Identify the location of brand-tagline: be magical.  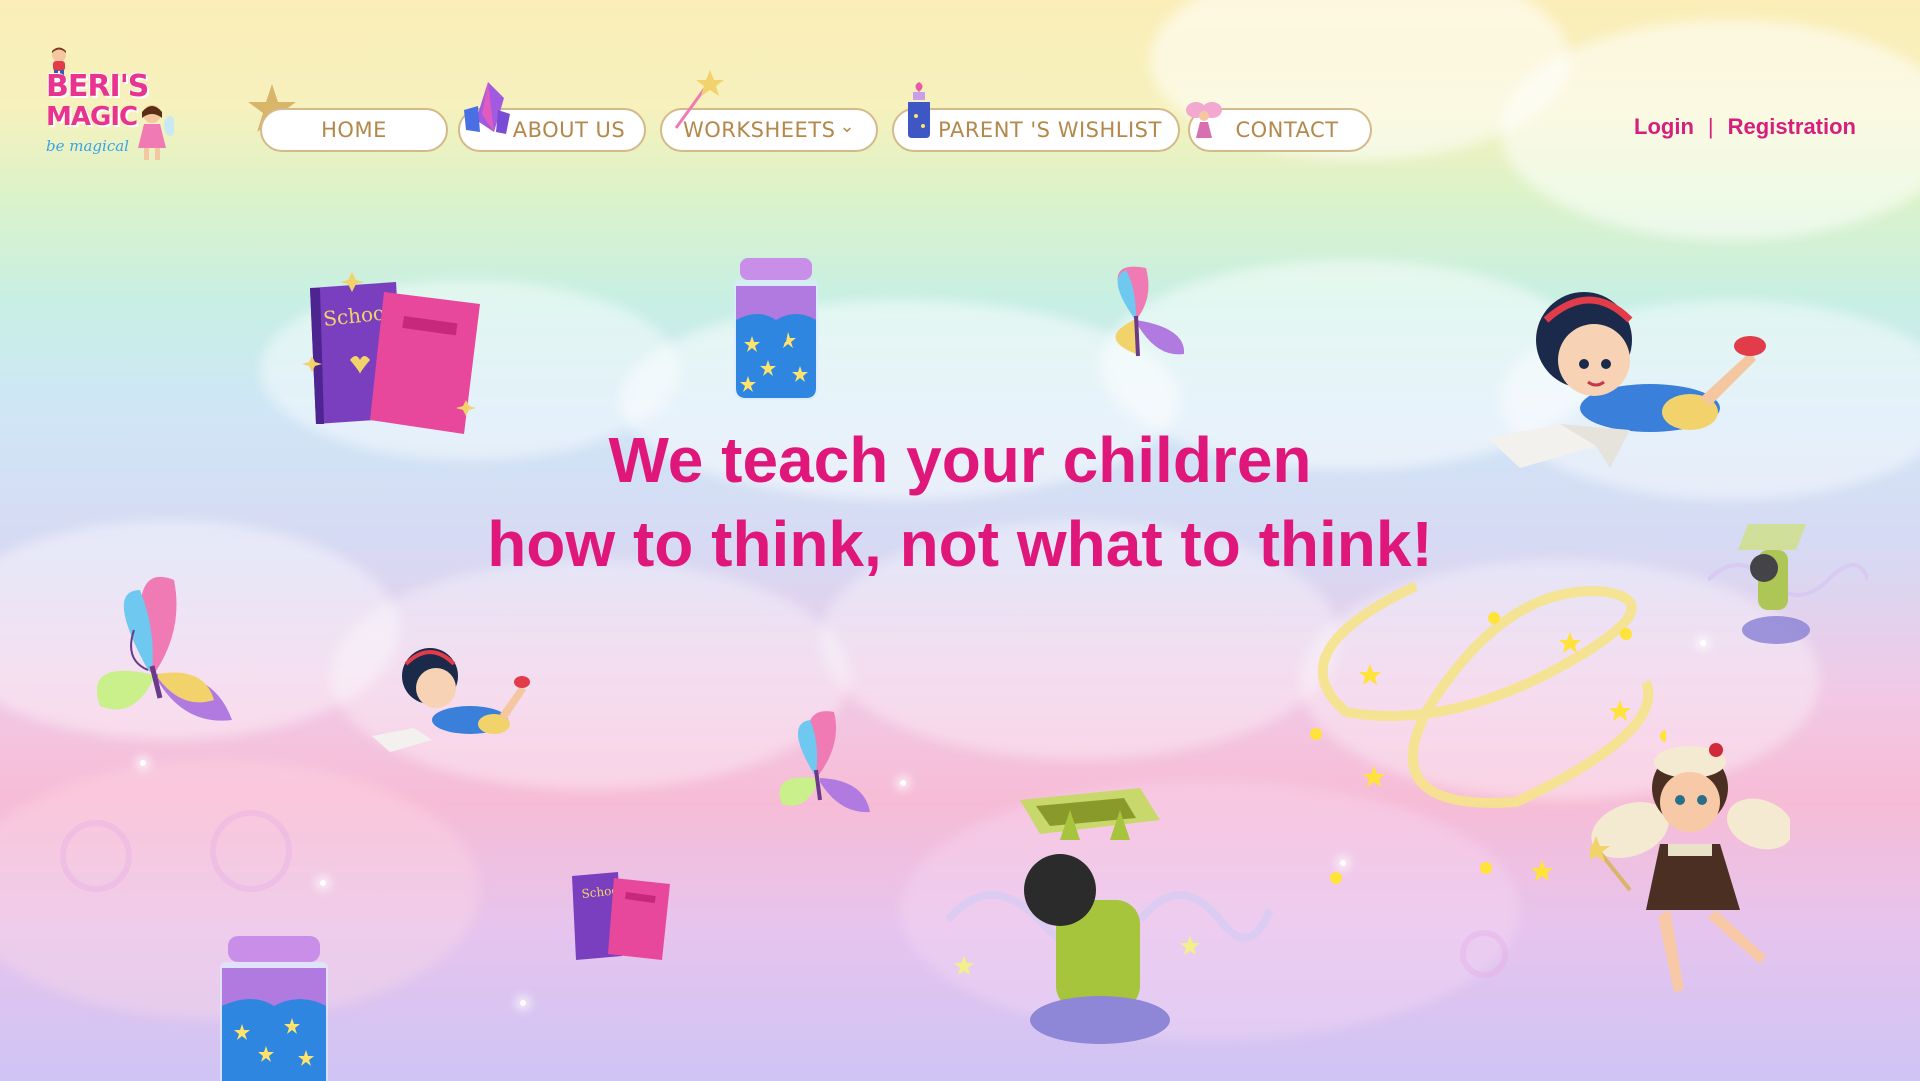
(87, 146).